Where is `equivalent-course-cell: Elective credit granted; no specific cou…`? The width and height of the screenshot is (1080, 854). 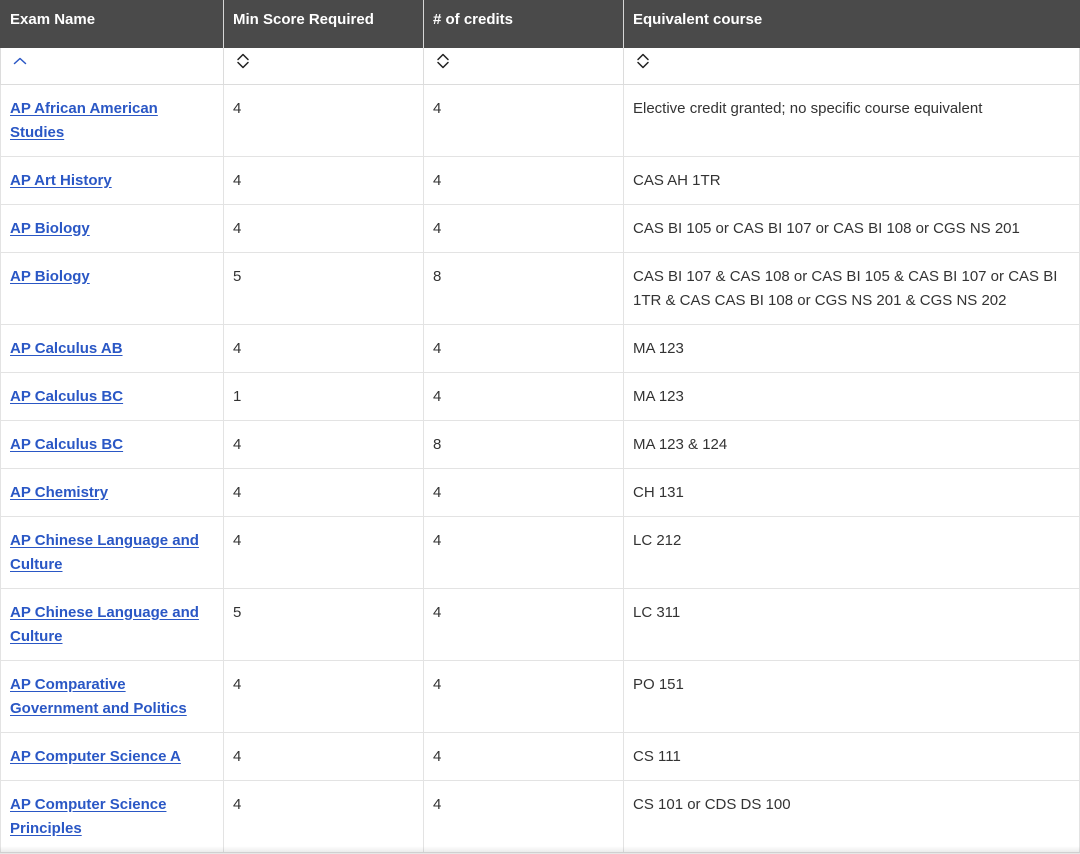
equivalent-course-cell: Elective credit granted; no specific cou… is located at coordinates (851, 120).